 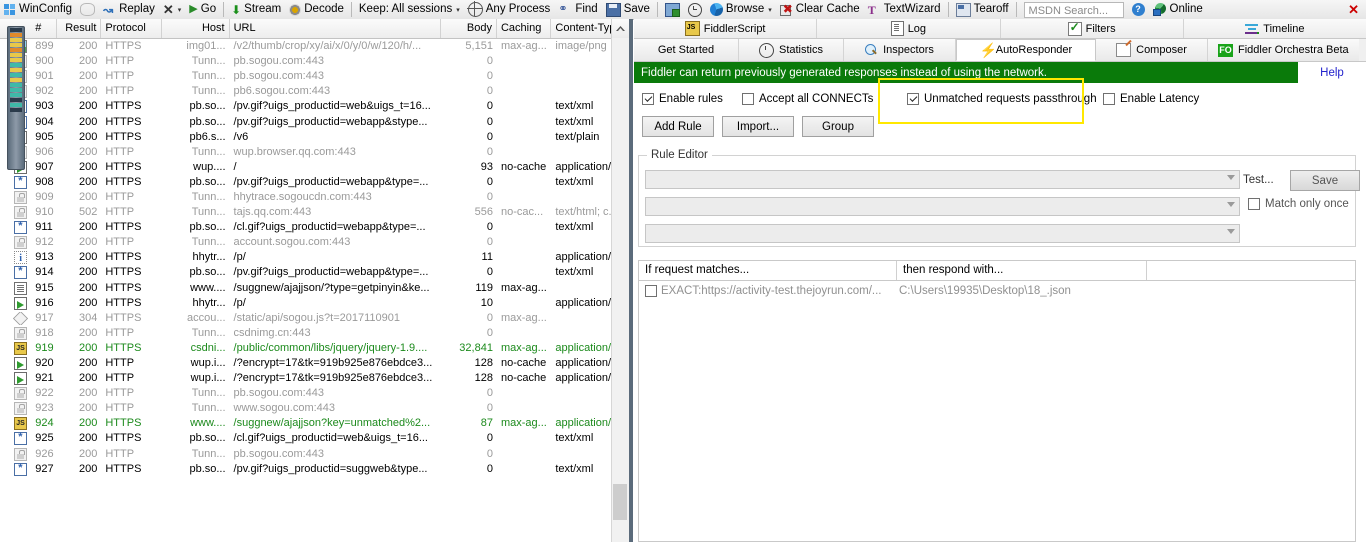 What do you see at coordinates (1254, 204) in the screenshot?
I see `checkbox-match-only-once-box` at bounding box center [1254, 204].